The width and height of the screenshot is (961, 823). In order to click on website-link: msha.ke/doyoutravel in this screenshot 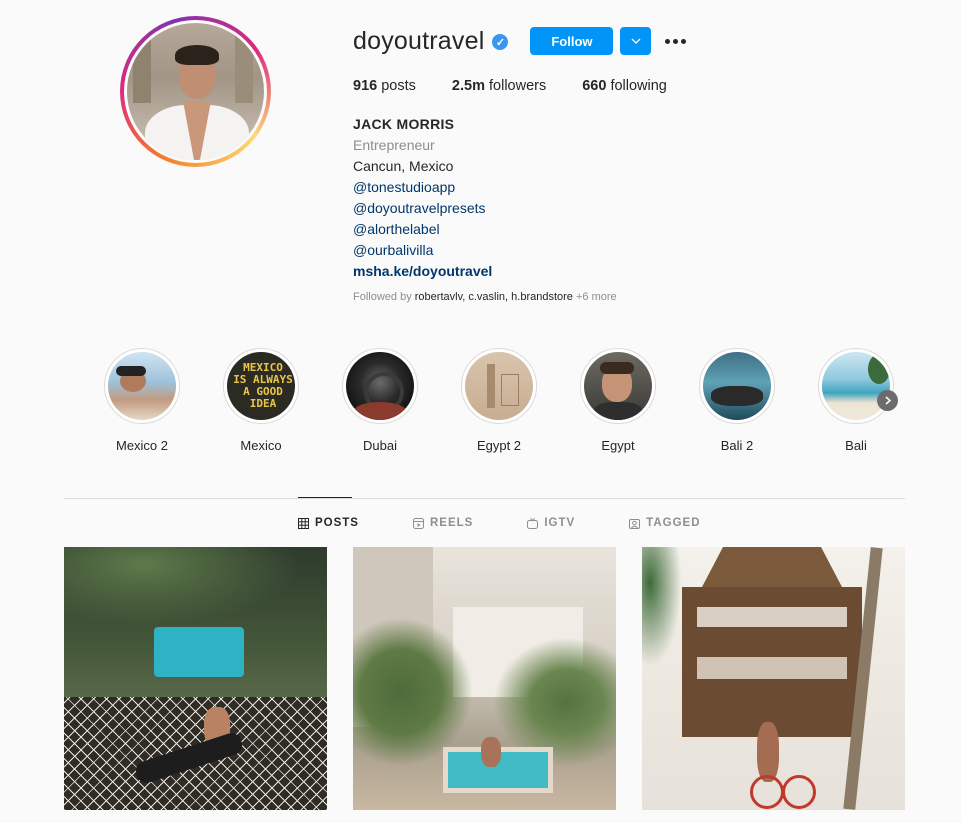, I will do `click(422, 271)`.